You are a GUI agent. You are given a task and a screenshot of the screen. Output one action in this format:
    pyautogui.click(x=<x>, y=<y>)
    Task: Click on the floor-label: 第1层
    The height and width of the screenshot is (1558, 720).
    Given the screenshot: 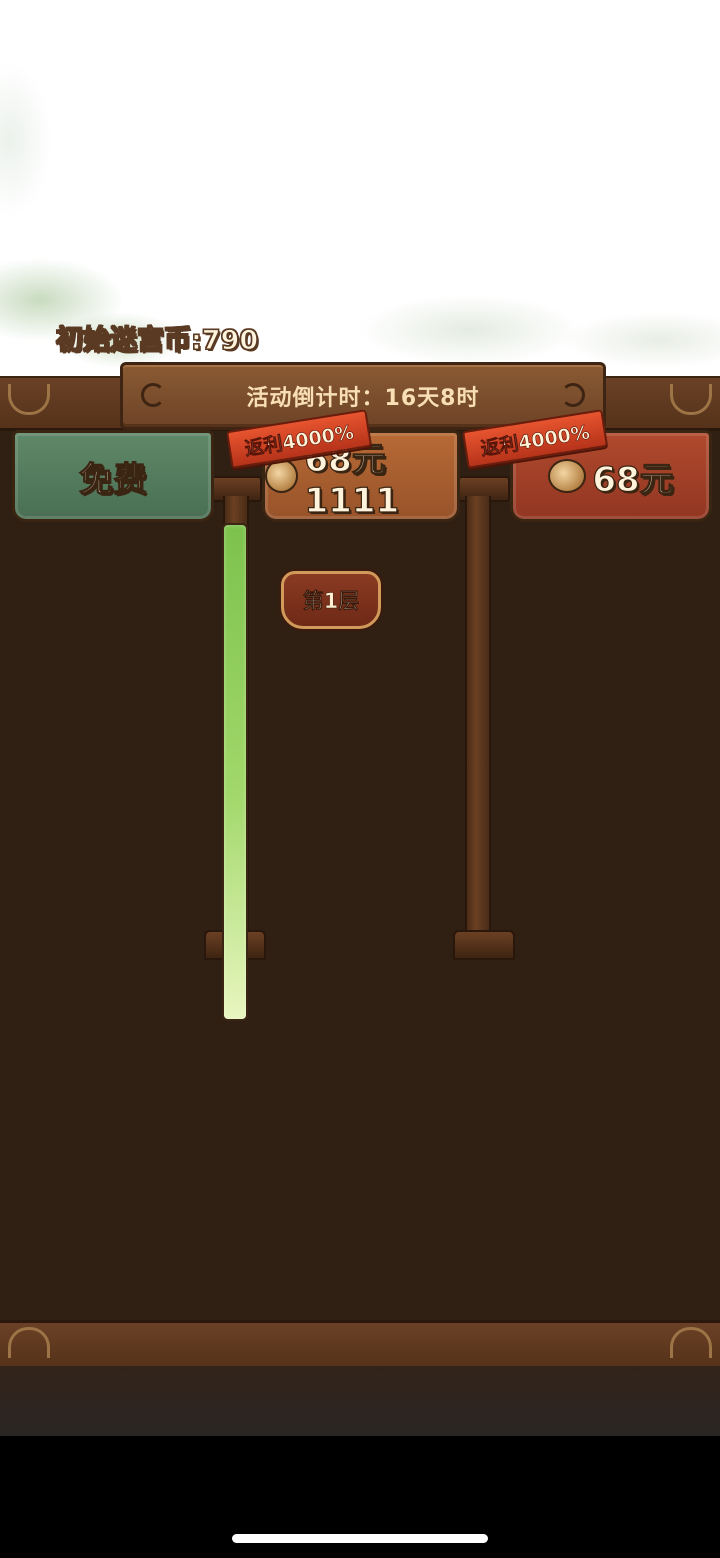 What is the action you would take?
    pyautogui.click(x=331, y=601)
    